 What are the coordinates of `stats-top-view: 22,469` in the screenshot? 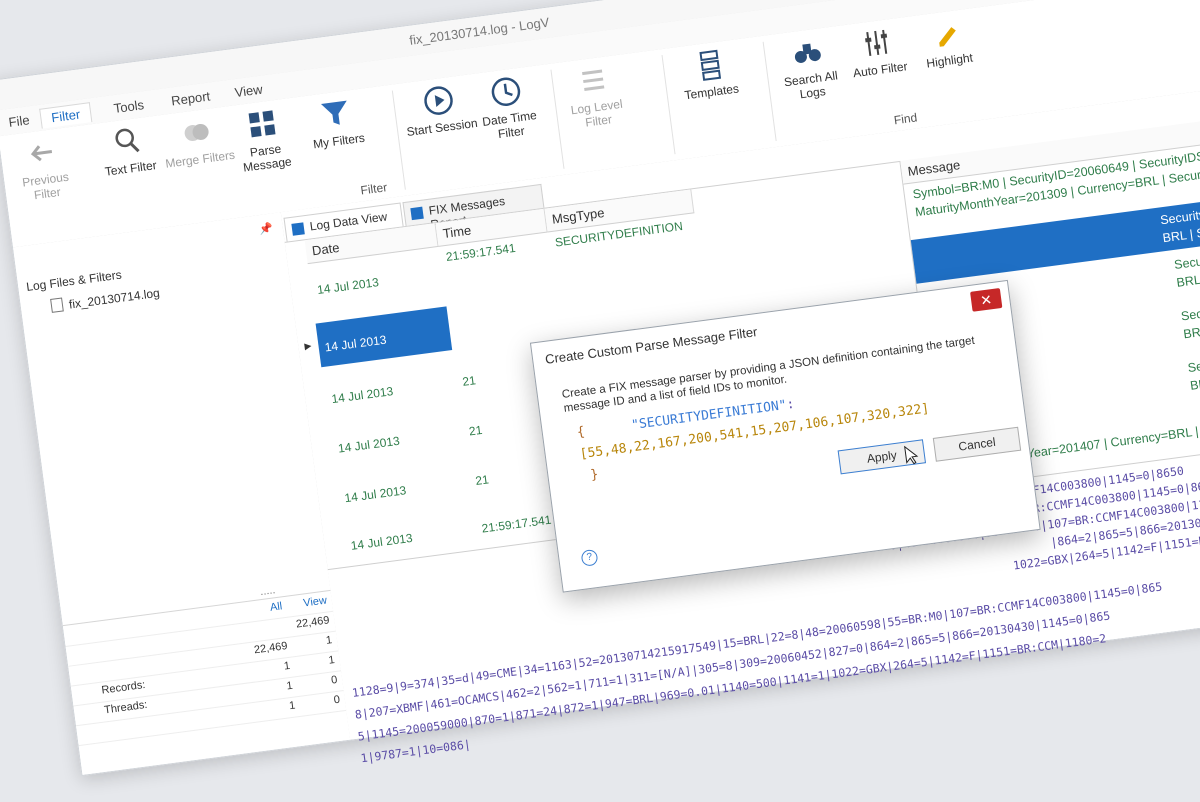 It's located at (313, 622).